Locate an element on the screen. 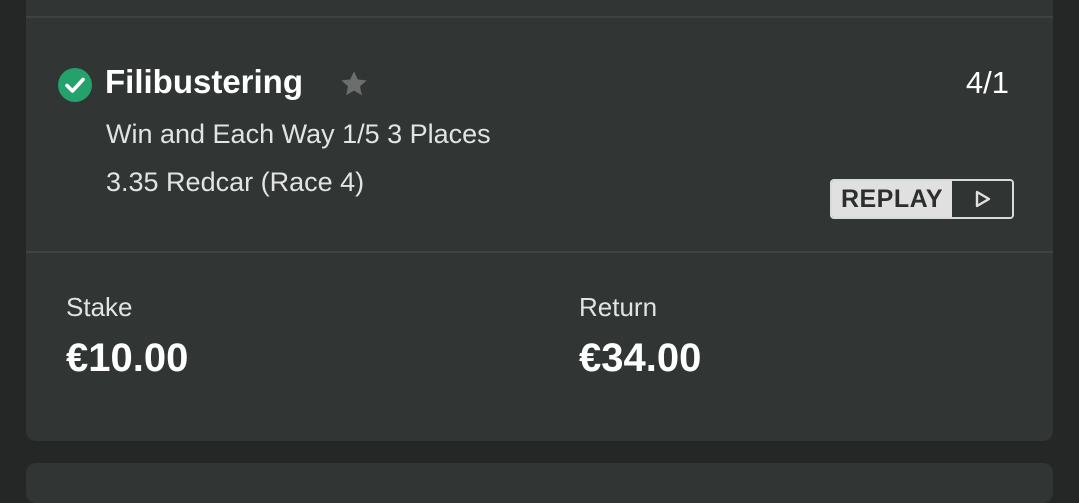 The width and height of the screenshot is (1079, 503). return-value: €34.00 is located at coordinates (640, 358).